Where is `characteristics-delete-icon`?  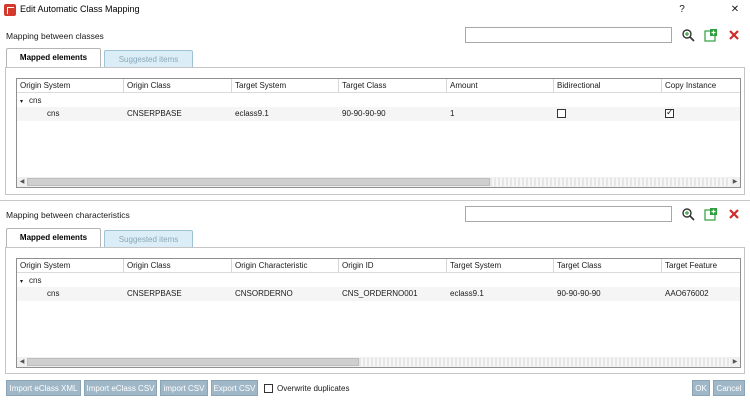 characteristics-delete-icon is located at coordinates (734, 214).